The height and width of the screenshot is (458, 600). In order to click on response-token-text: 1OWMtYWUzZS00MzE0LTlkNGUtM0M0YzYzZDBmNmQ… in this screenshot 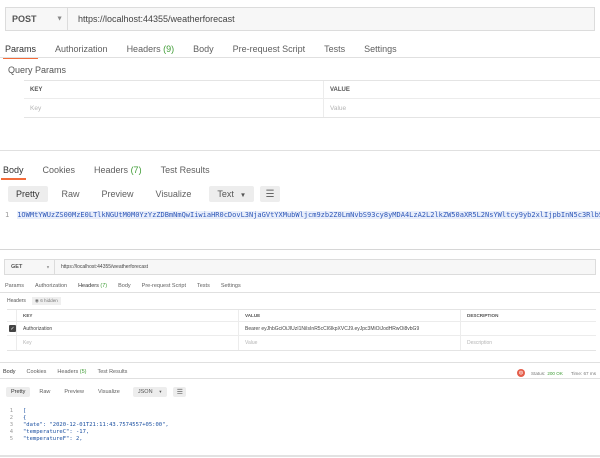, I will do `click(308, 215)`.